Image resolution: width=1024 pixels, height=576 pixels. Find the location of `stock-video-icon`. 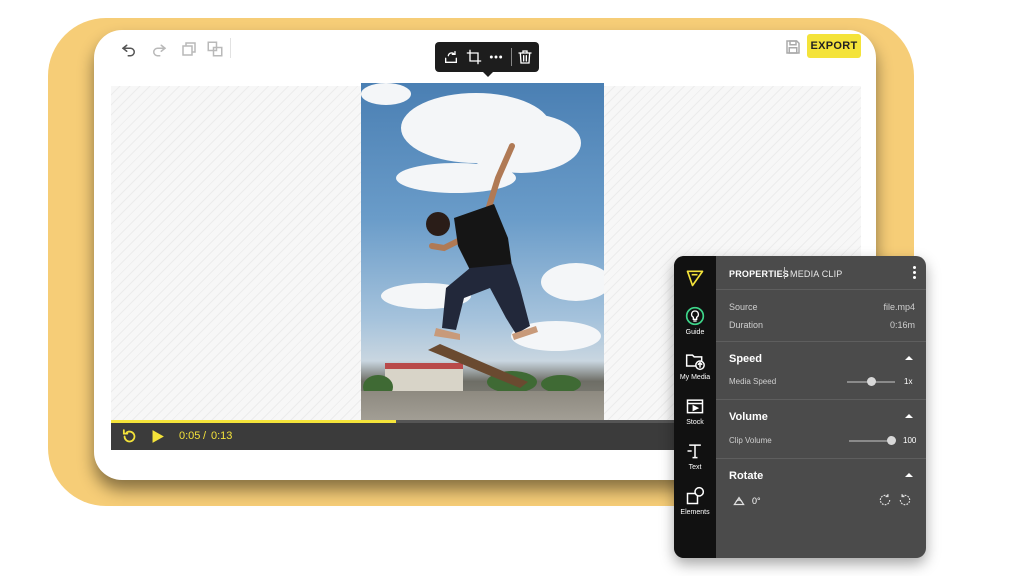

stock-video-icon is located at coordinates (695, 406).